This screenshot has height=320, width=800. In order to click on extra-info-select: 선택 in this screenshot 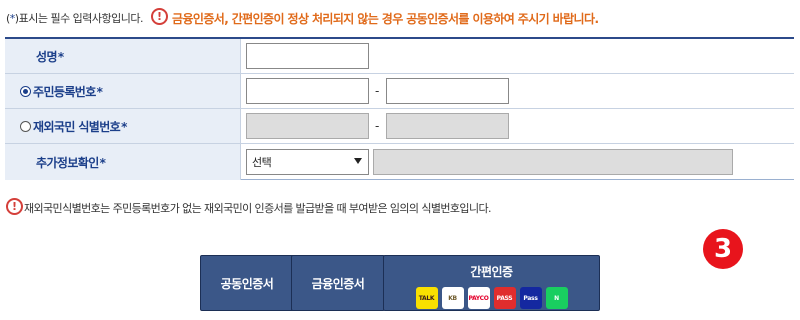, I will do `click(307, 162)`.